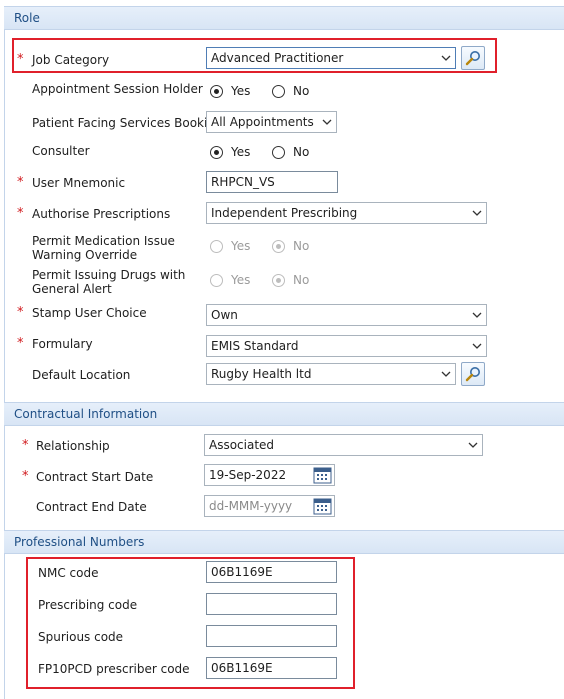 The width and height of the screenshot is (564, 699). I want to click on highlight-box-professional-numbers, so click(190, 623).